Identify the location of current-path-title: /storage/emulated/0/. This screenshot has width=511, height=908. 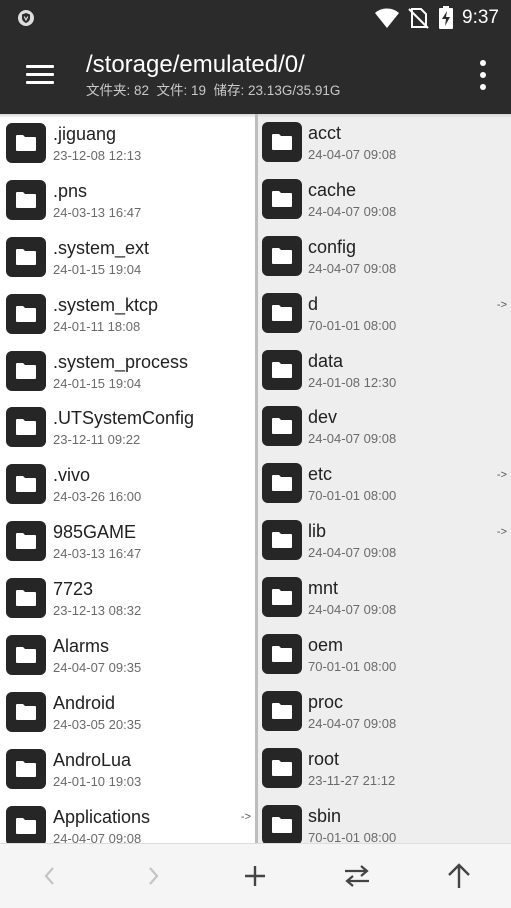
(195, 64).